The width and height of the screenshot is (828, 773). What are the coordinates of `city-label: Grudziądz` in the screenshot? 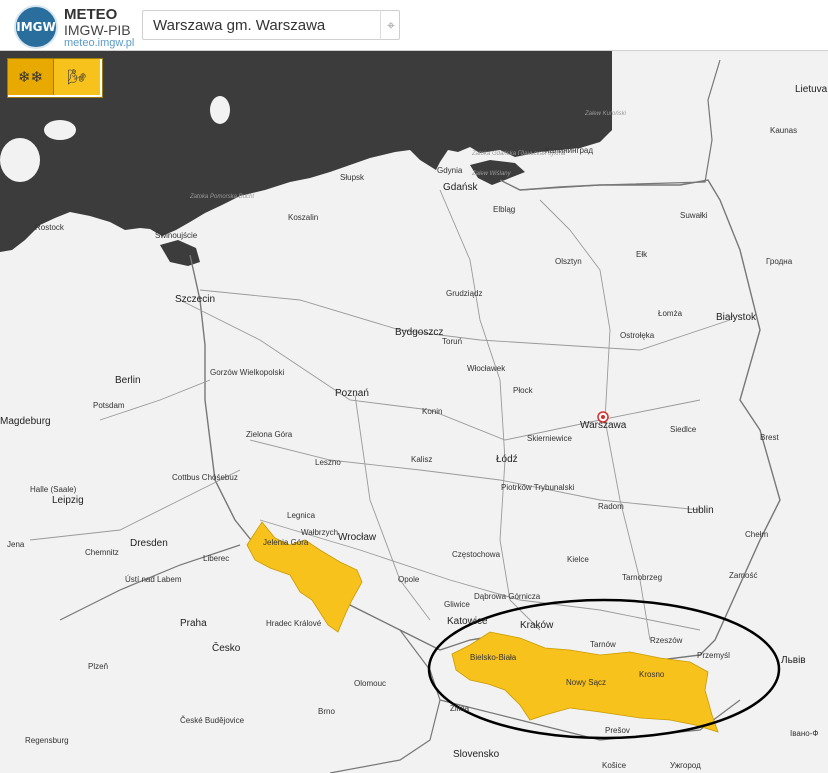 It's located at (464, 293).